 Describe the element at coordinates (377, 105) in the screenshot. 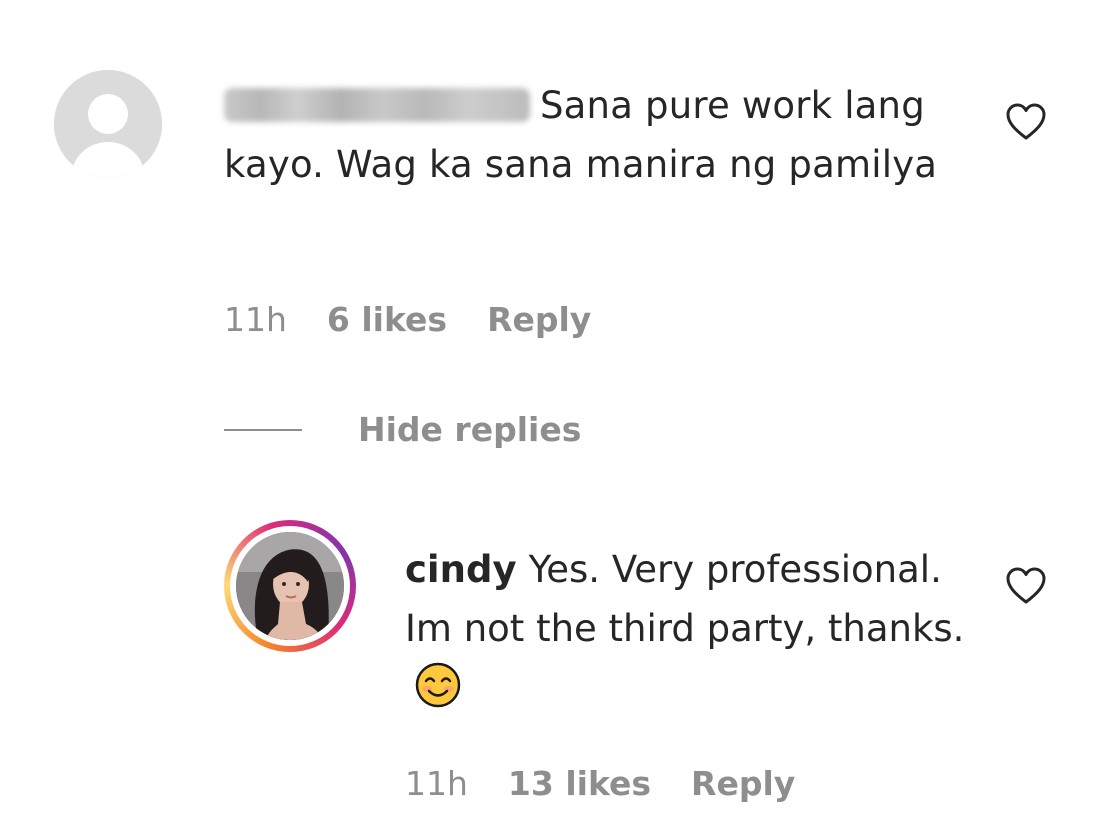

I see `blurred-username` at that location.